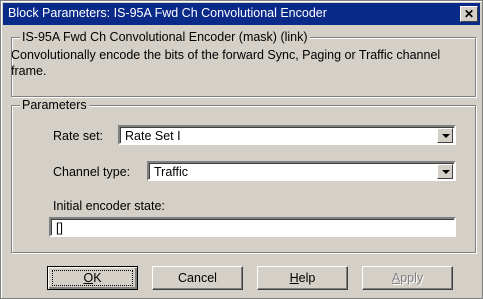 The width and height of the screenshot is (483, 299). What do you see at coordinates (396, 278) in the screenshot?
I see `apply-mnemonic: A` at bounding box center [396, 278].